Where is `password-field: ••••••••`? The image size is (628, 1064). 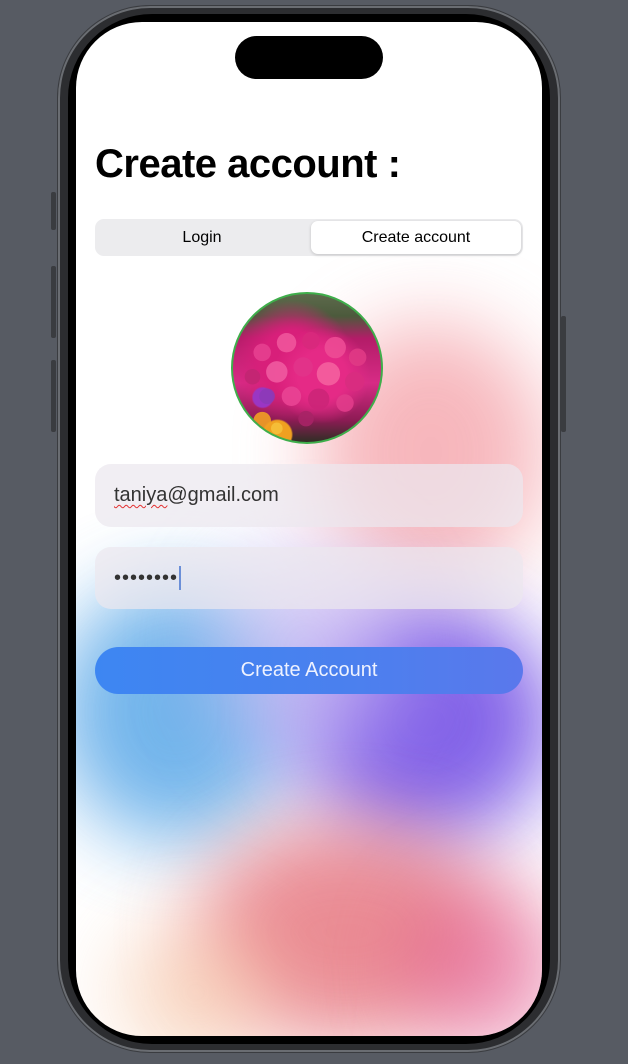
password-field: •••••••• is located at coordinates (309, 578).